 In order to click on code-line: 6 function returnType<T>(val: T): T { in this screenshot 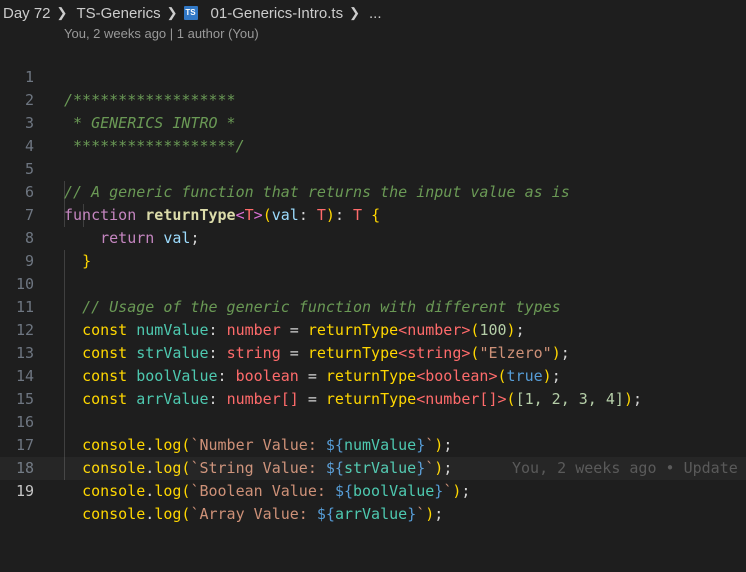, I will do `click(373, 191)`.